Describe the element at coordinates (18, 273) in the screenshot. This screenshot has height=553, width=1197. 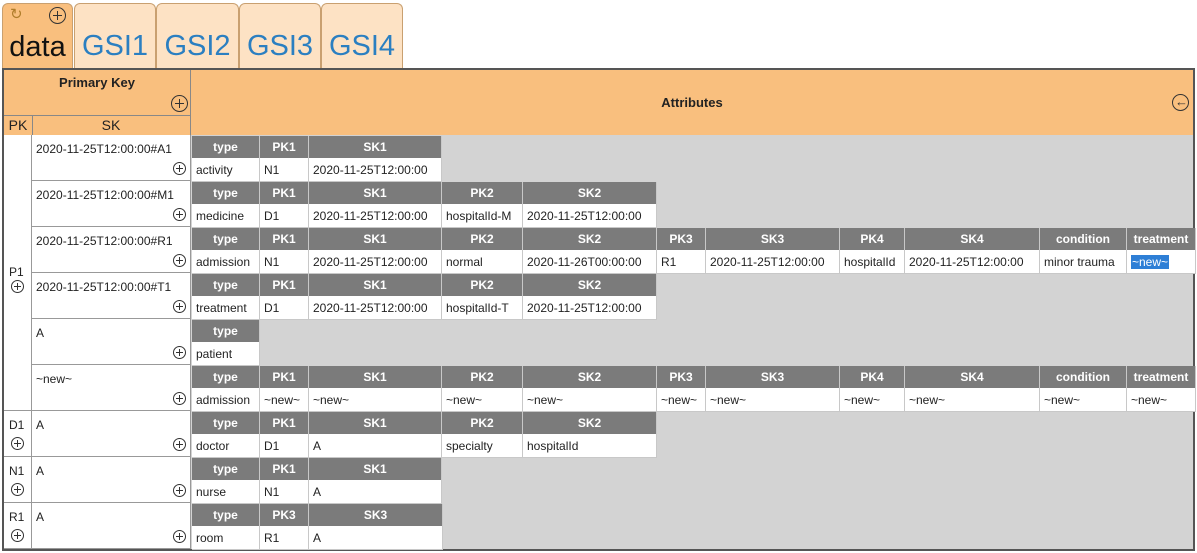
I see `pk-cell: P1` at that location.